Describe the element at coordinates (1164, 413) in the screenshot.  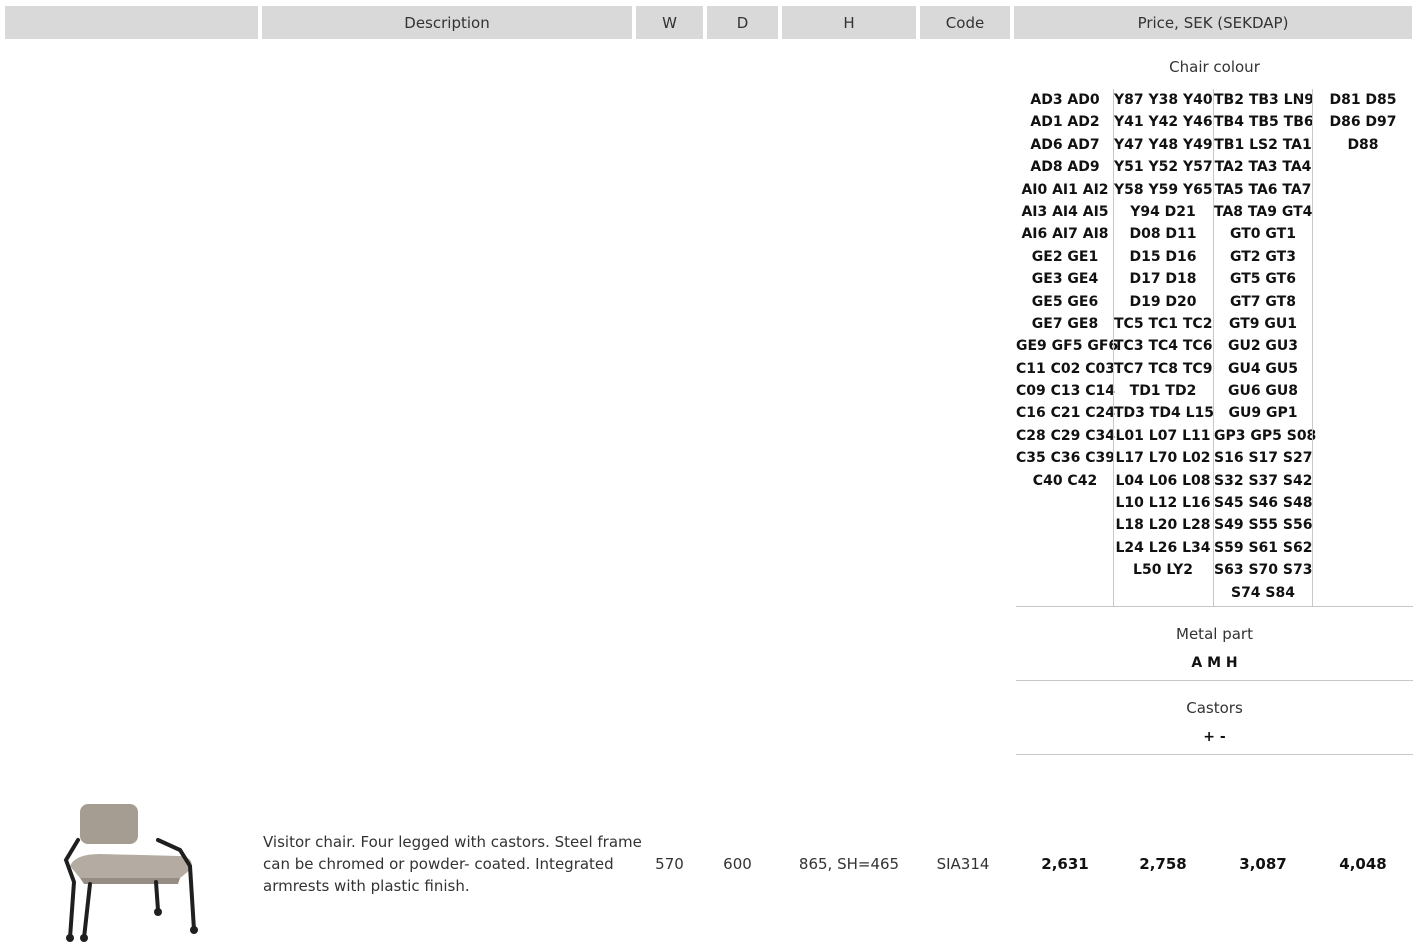
I see `colour-codes: TD3 TD4 L15` at that location.